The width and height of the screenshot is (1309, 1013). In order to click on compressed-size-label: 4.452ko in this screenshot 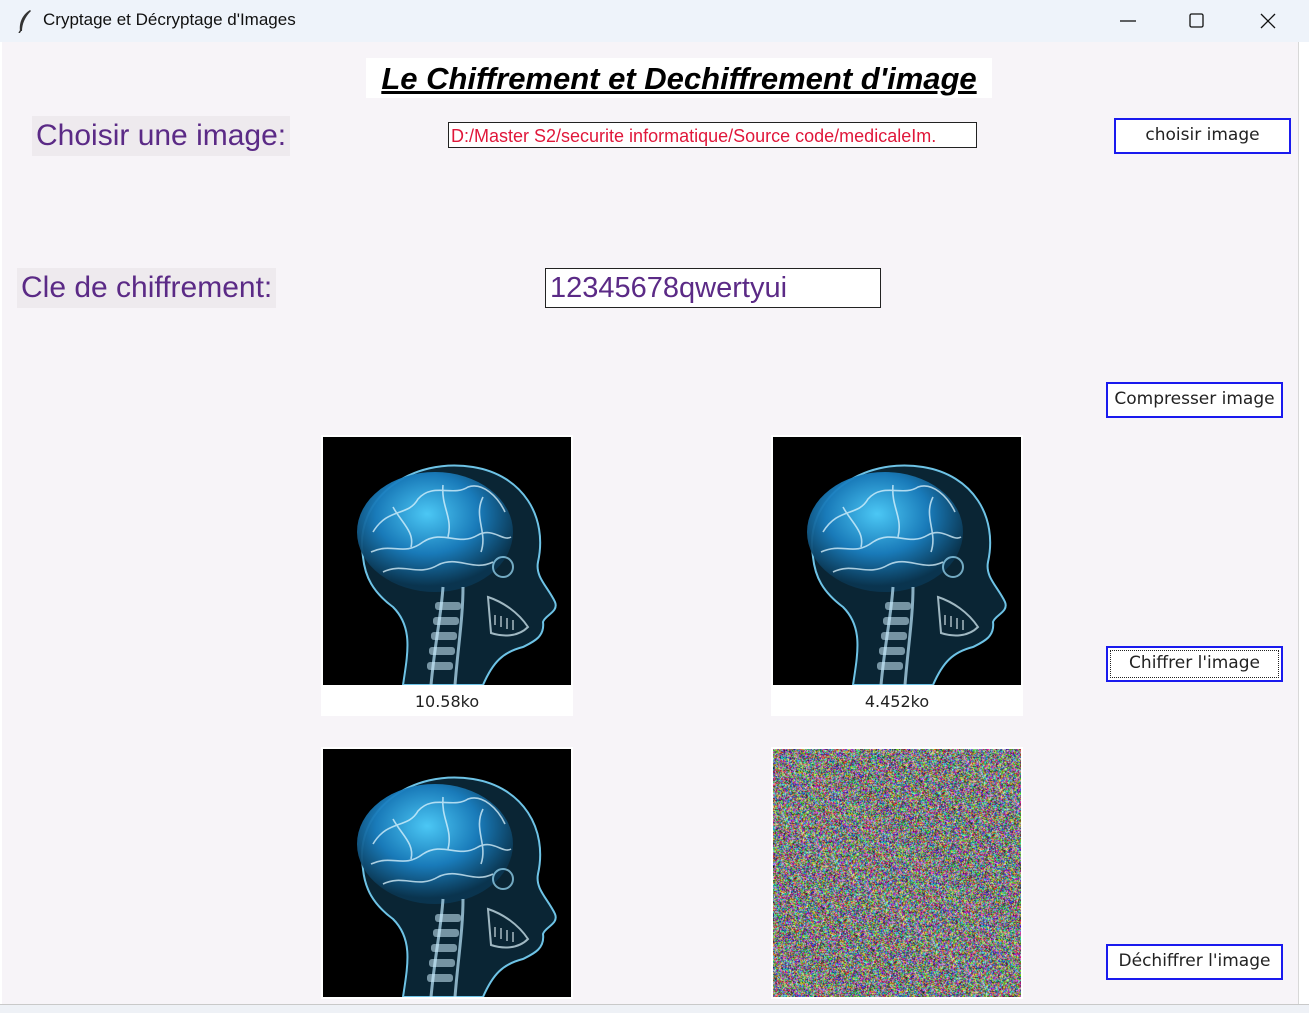, I will do `click(897, 701)`.